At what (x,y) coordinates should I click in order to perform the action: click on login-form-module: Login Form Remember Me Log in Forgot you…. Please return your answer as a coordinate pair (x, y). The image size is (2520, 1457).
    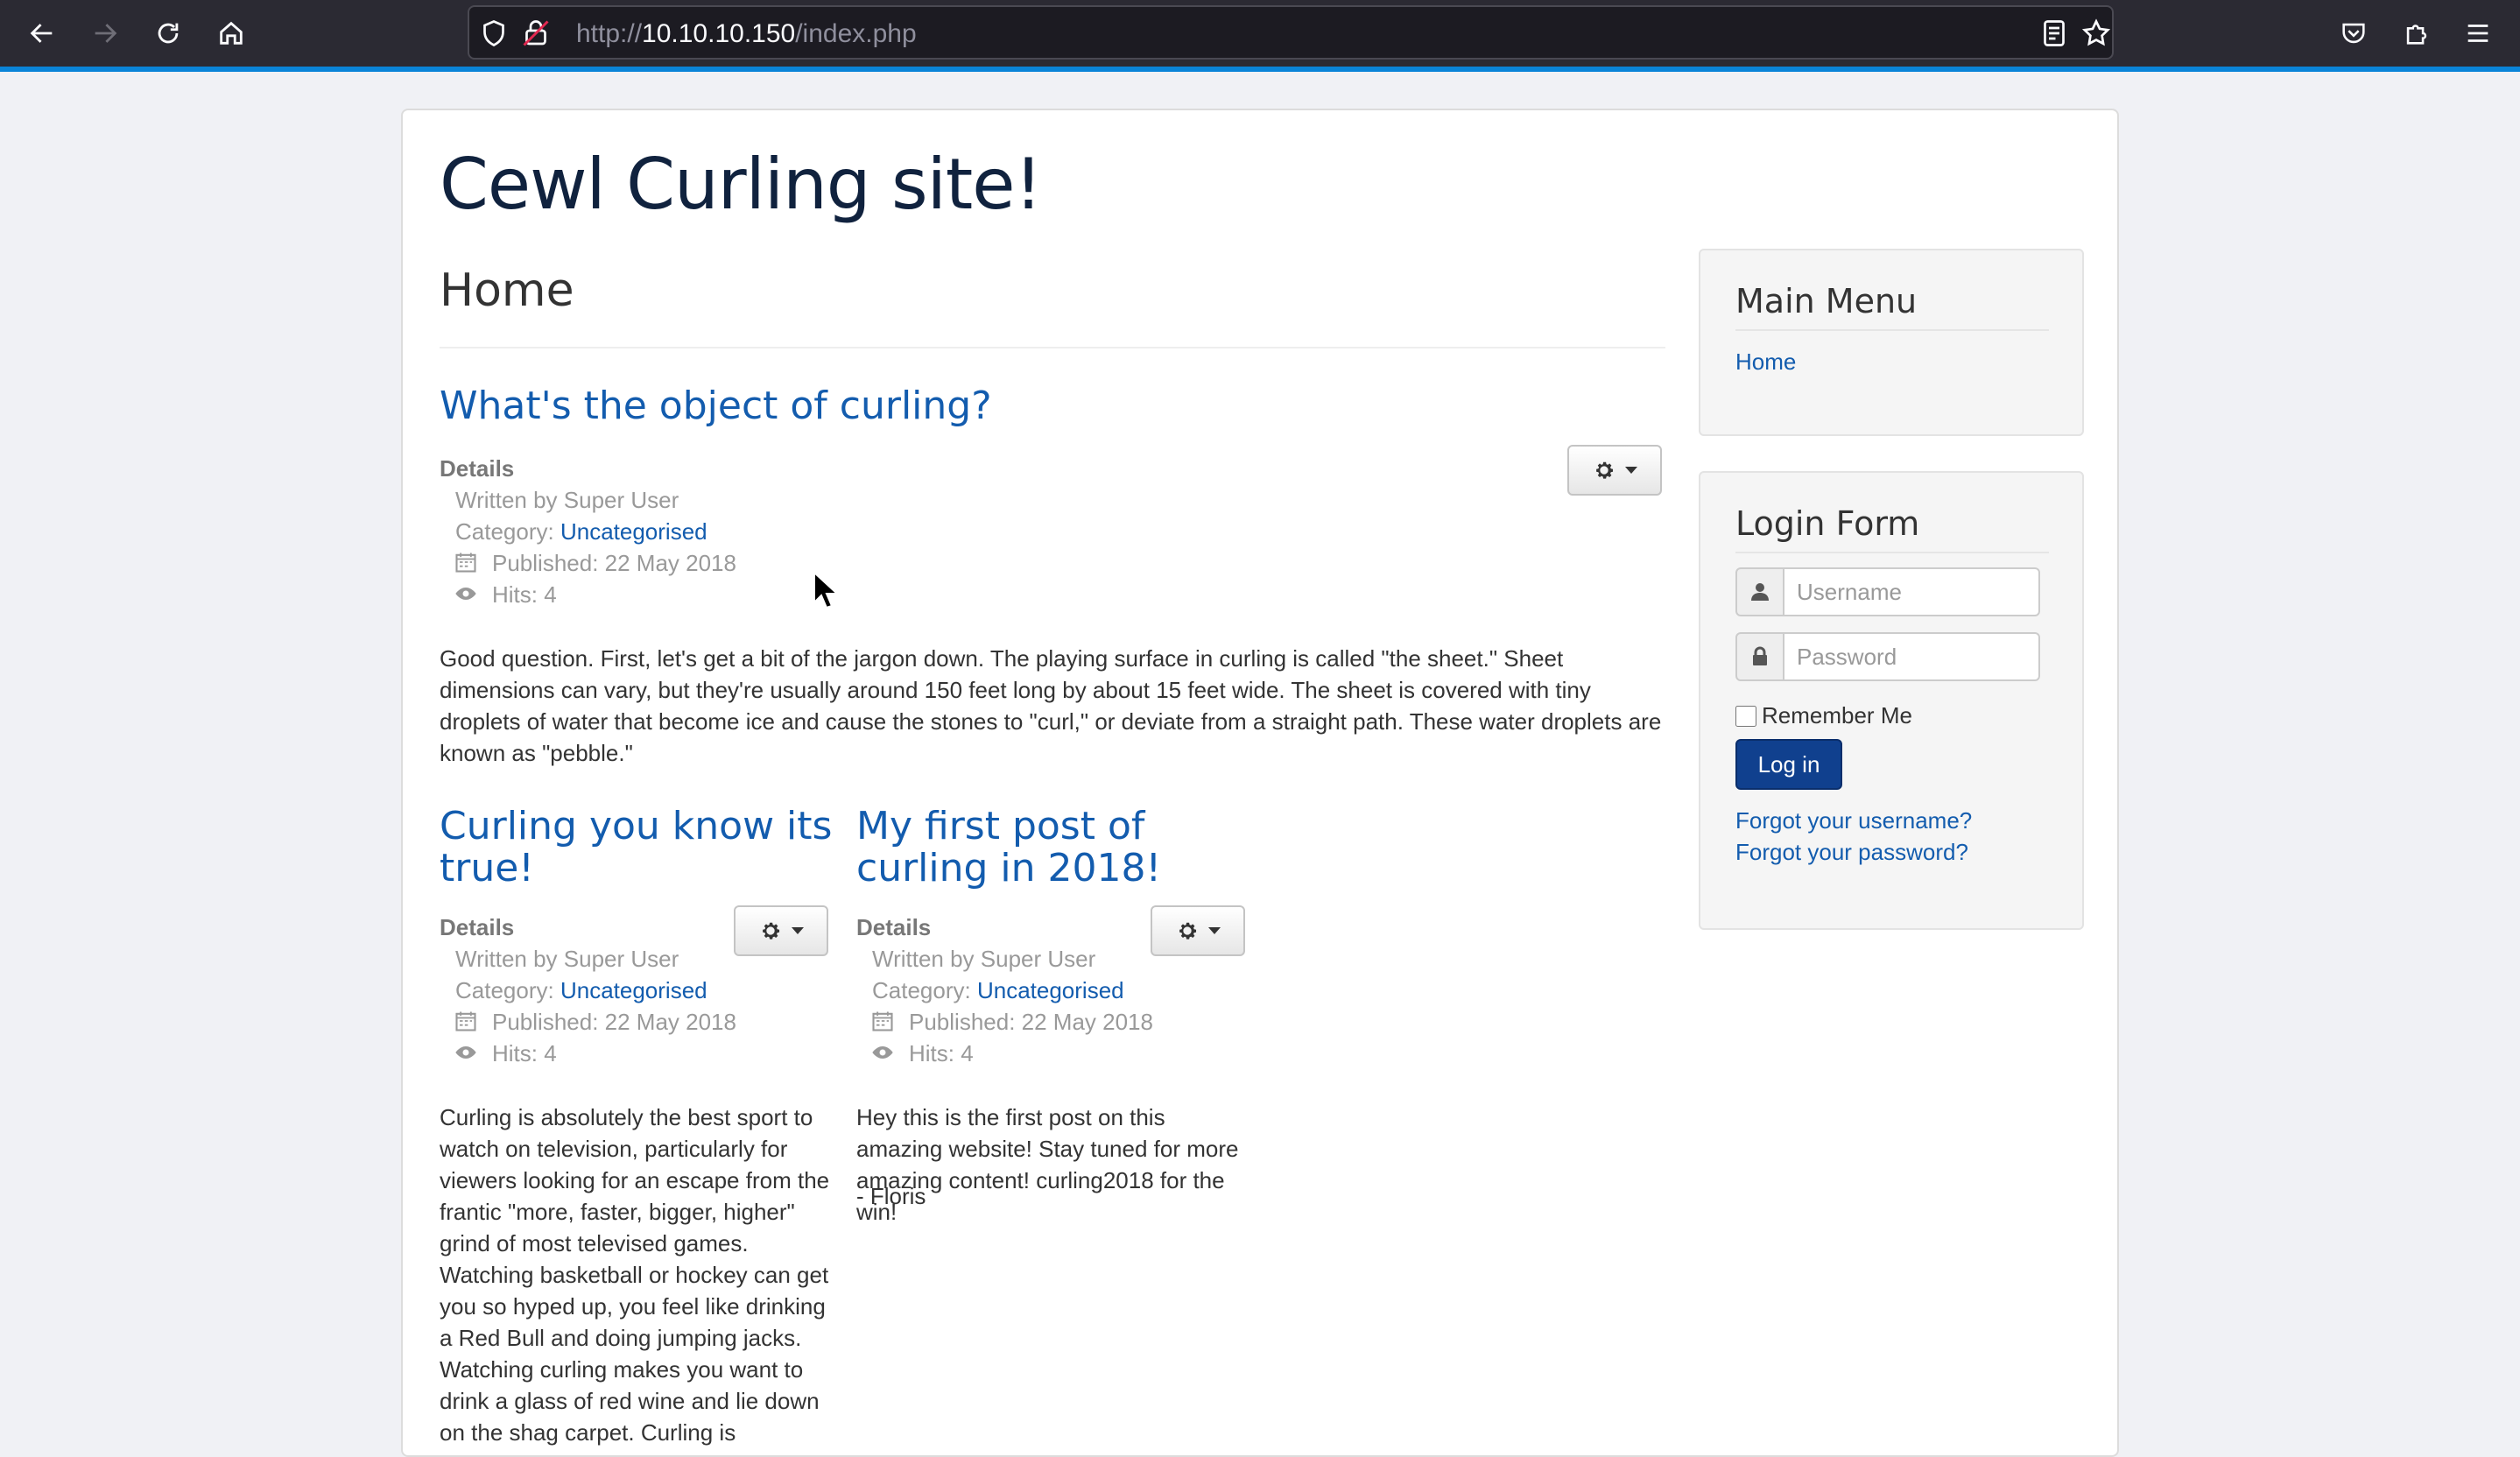
    Looking at the image, I should click on (1892, 701).